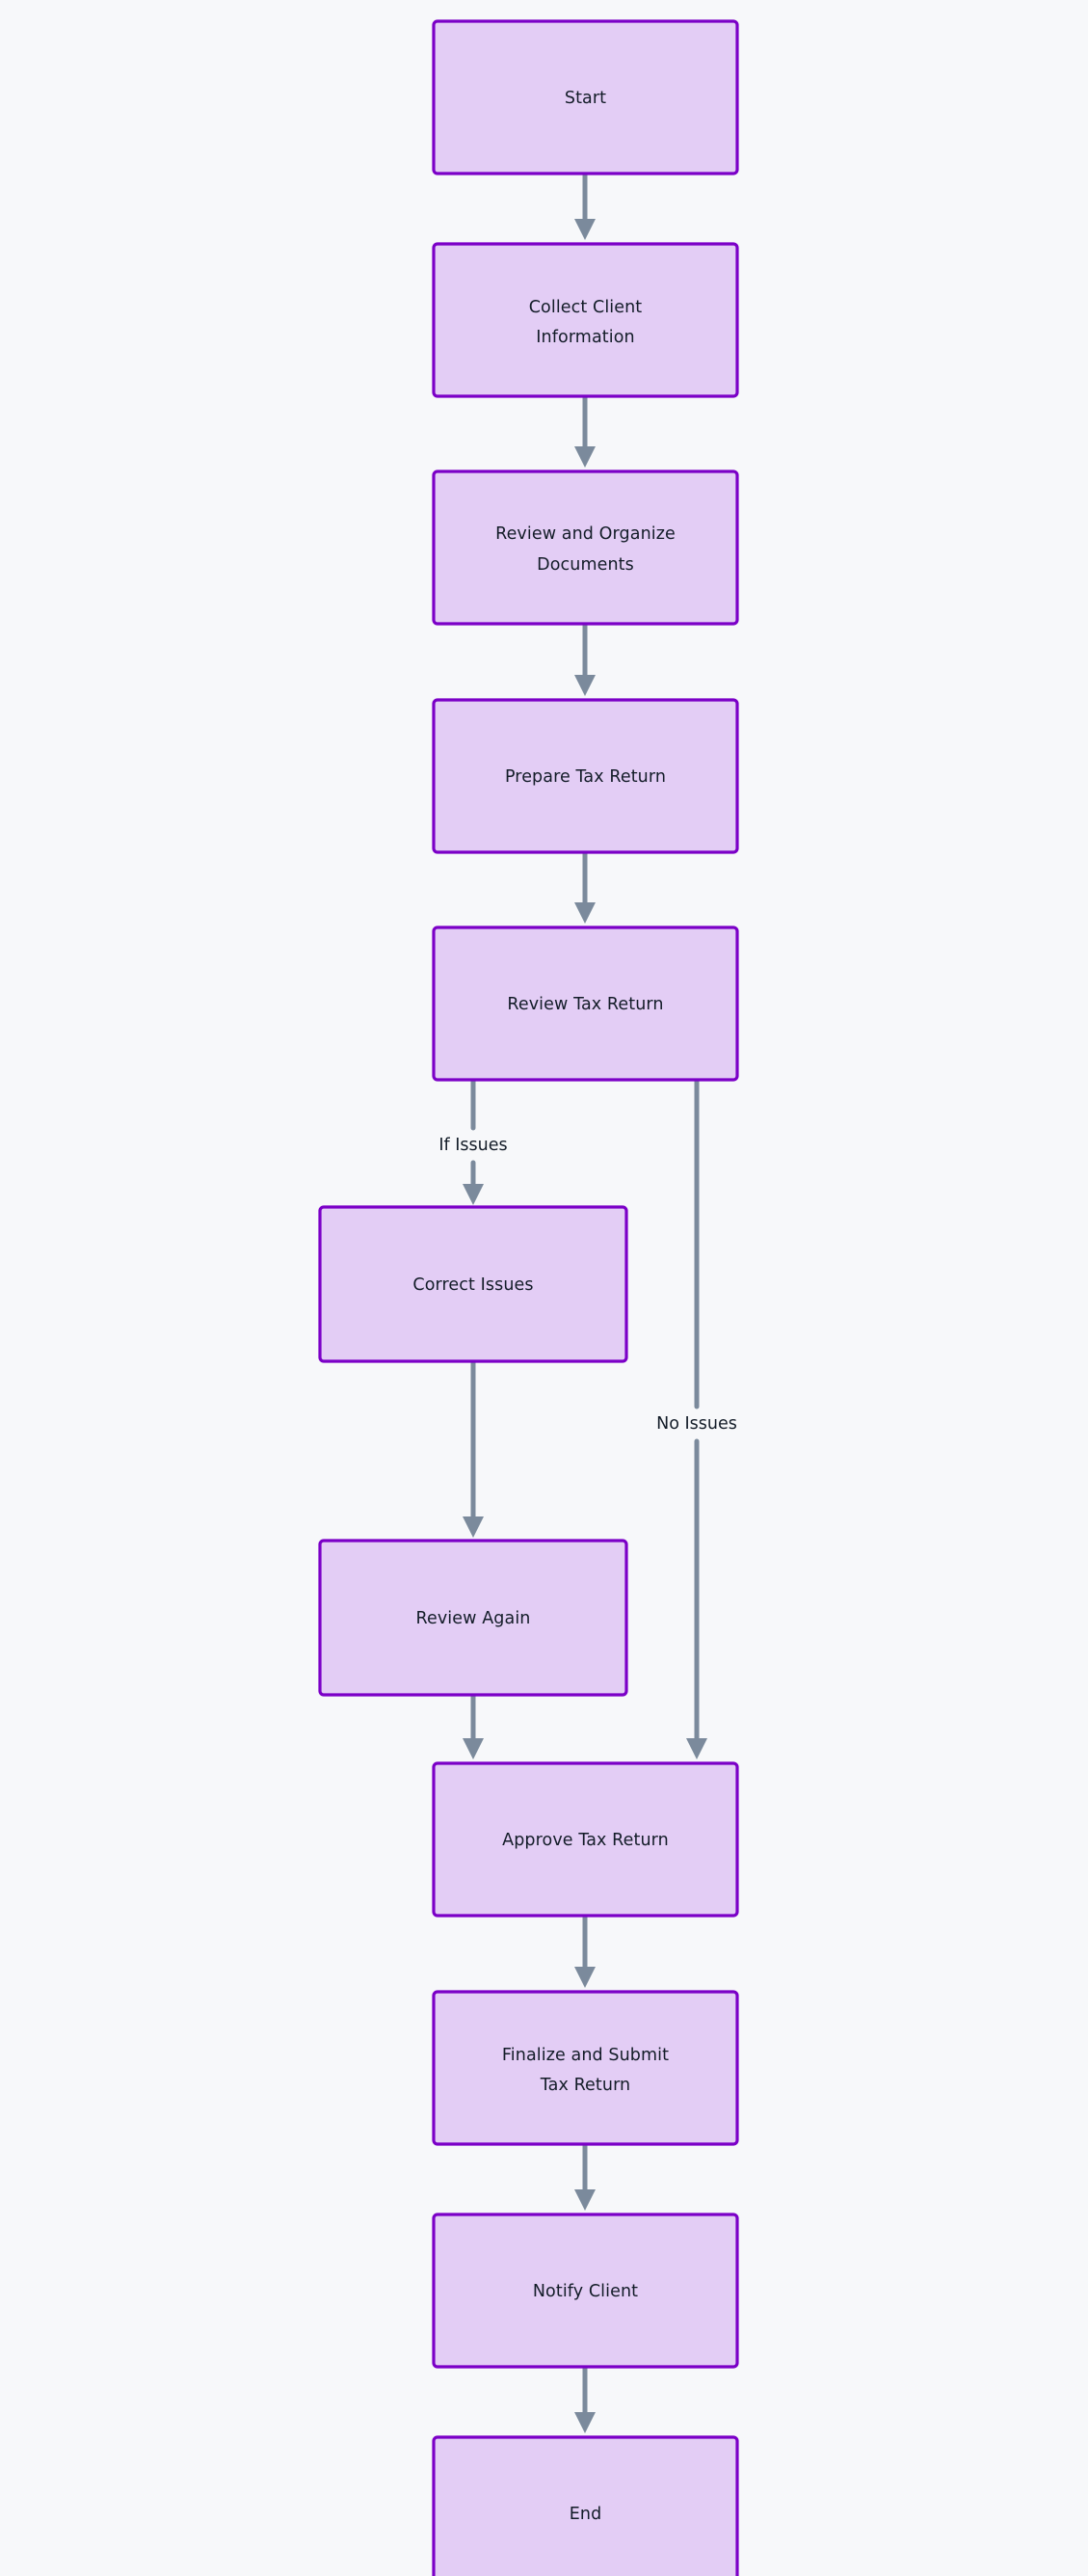  I want to click on node-again-label: Review Again, so click(473, 1619).